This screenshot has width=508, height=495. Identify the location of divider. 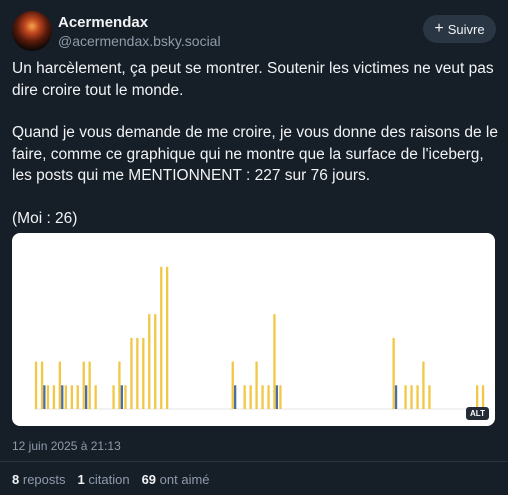
(254, 461).